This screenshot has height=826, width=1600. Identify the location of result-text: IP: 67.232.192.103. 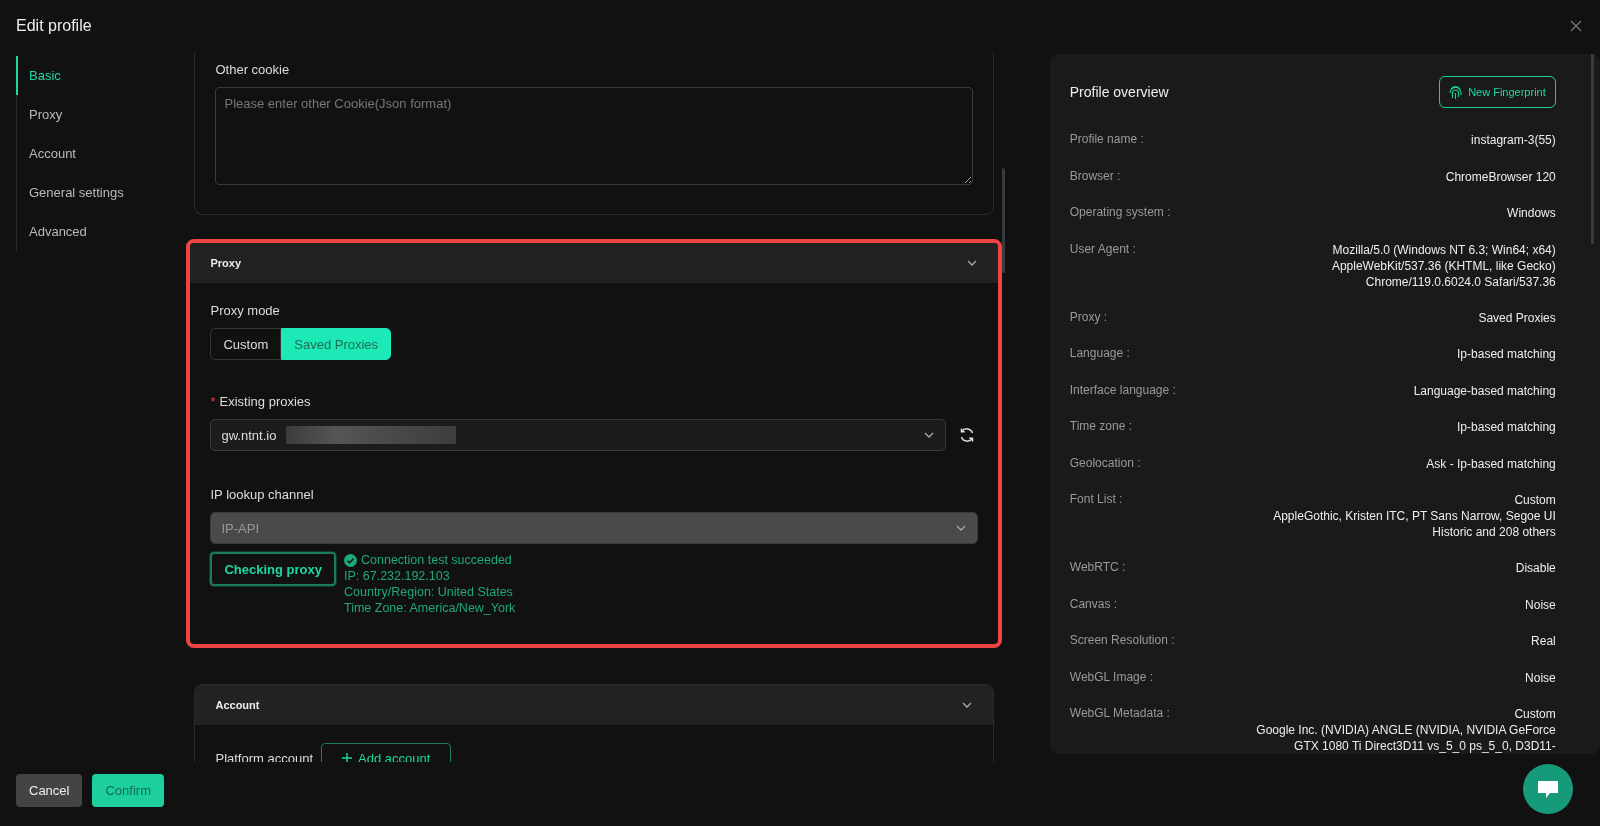
(397, 576).